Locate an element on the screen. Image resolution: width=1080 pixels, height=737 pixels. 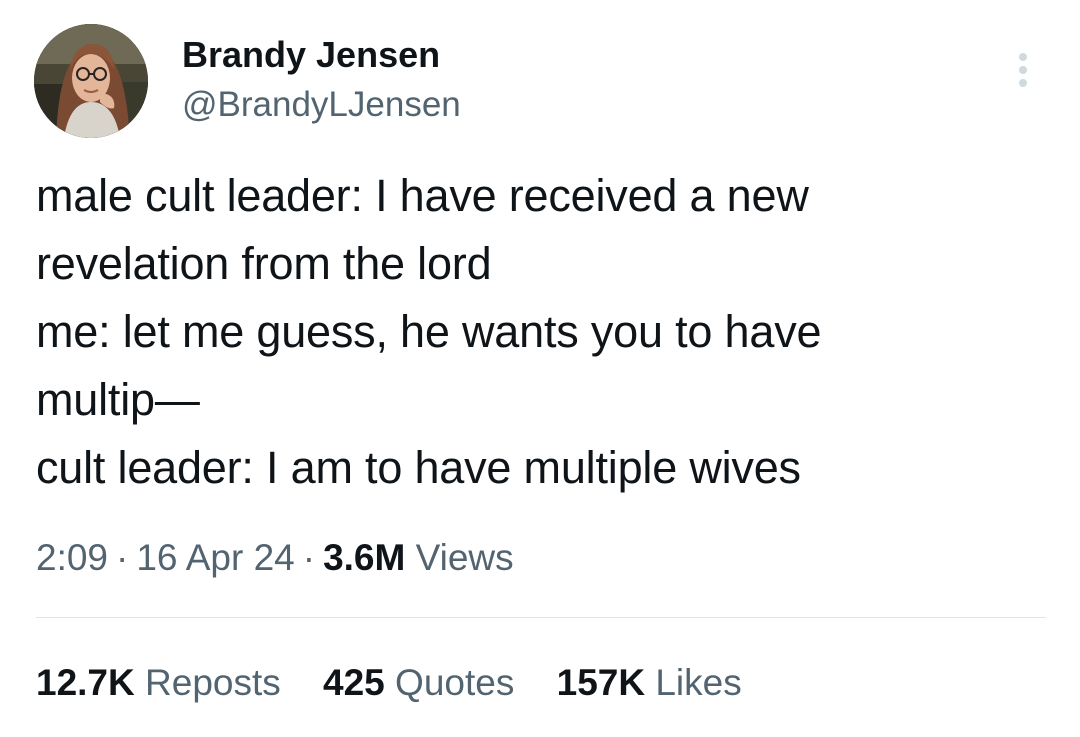
more-options-button is located at coordinates (1023, 70).